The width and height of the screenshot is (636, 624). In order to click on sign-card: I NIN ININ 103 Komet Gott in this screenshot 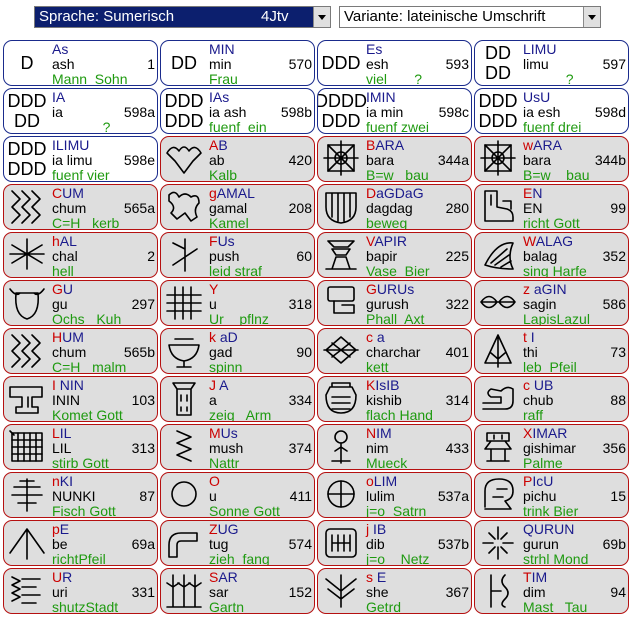, I will do `click(80, 399)`.